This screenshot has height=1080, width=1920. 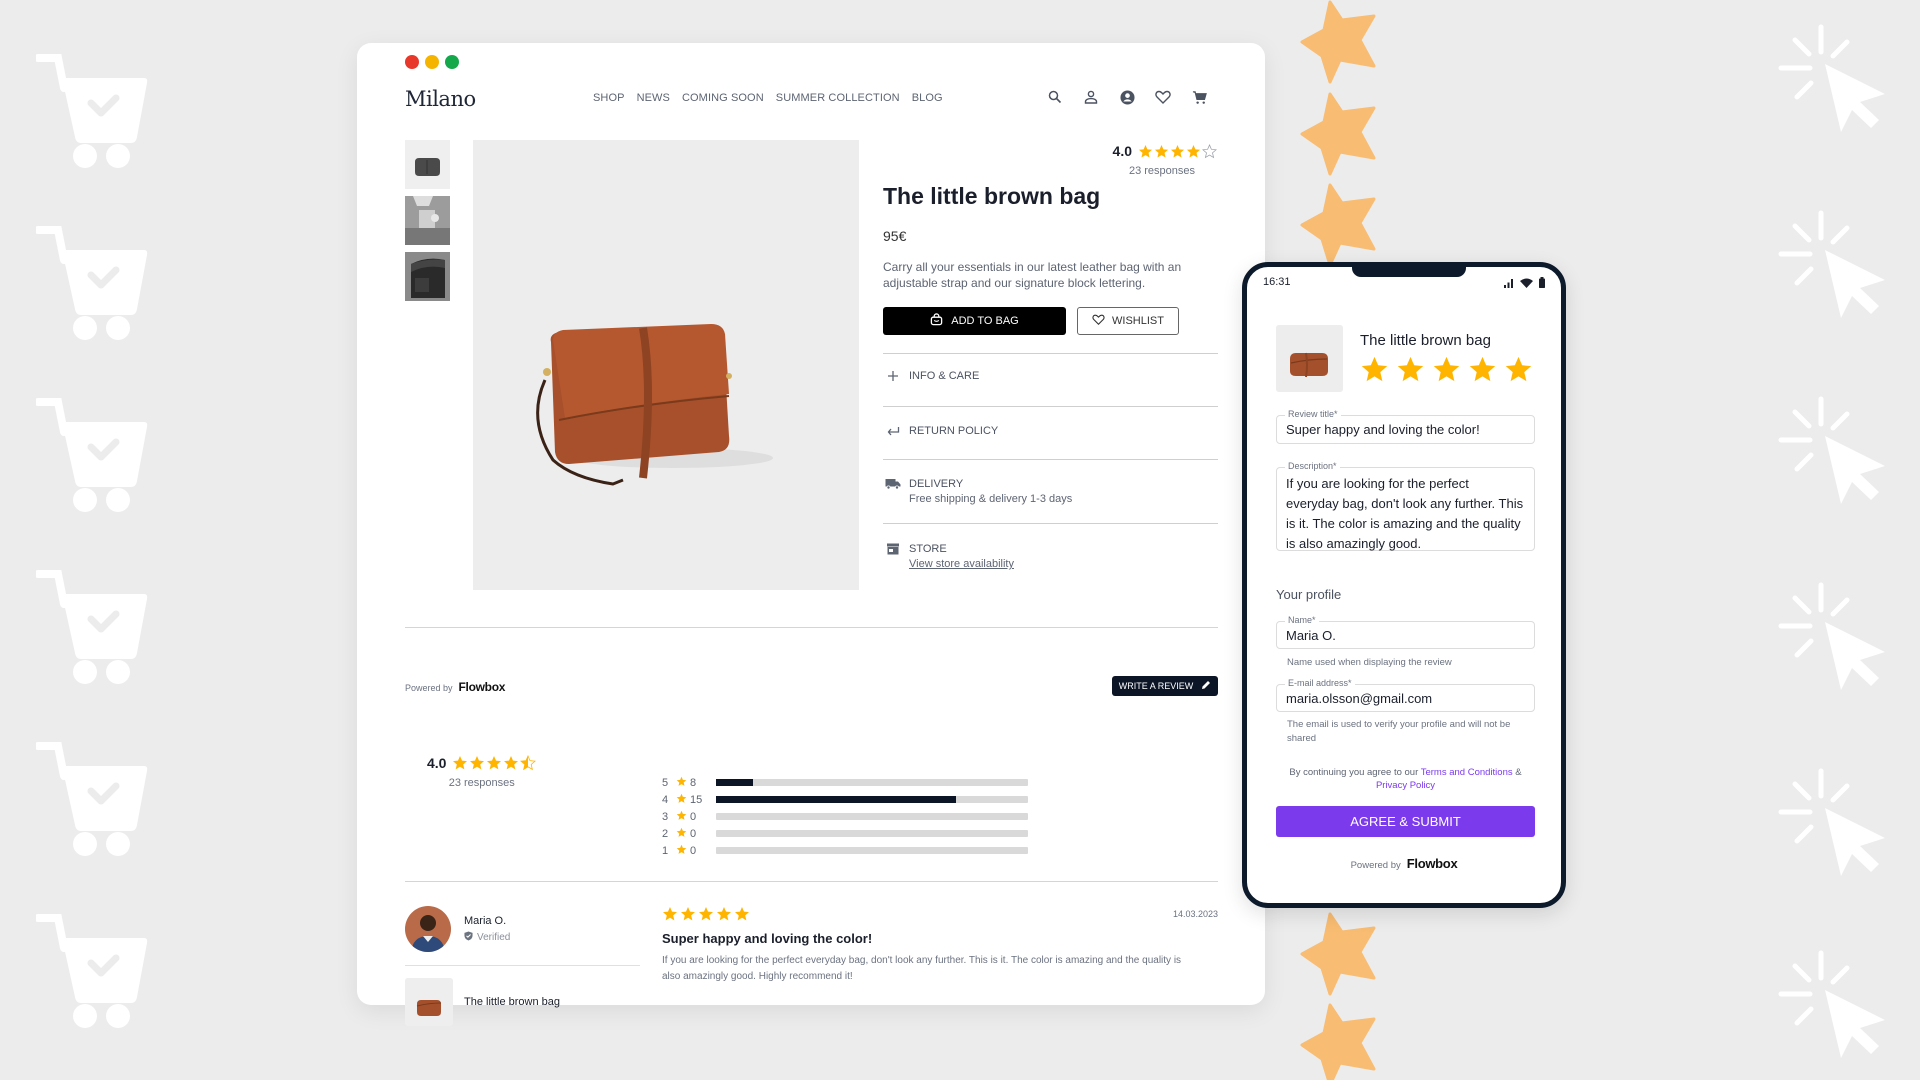 I want to click on product-rating: 4.0 23 responses, so click(x=1165, y=160).